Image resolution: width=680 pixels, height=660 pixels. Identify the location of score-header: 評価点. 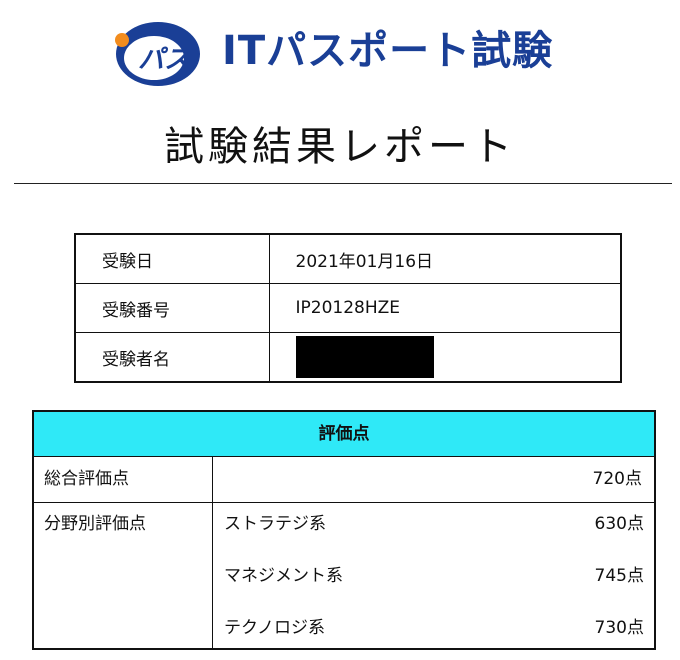
(344, 434).